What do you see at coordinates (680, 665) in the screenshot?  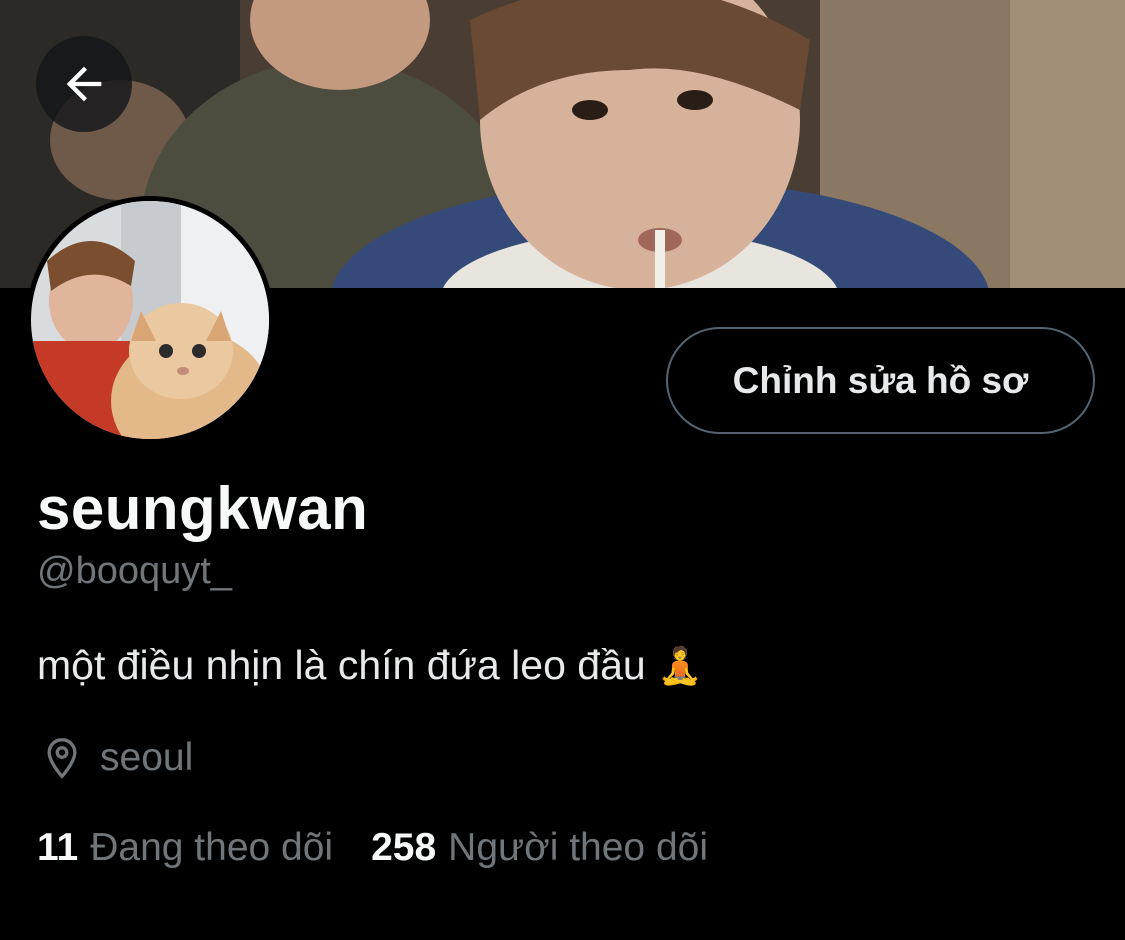 I see `meditation-emoji-icon: 🧘` at bounding box center [680, 665].